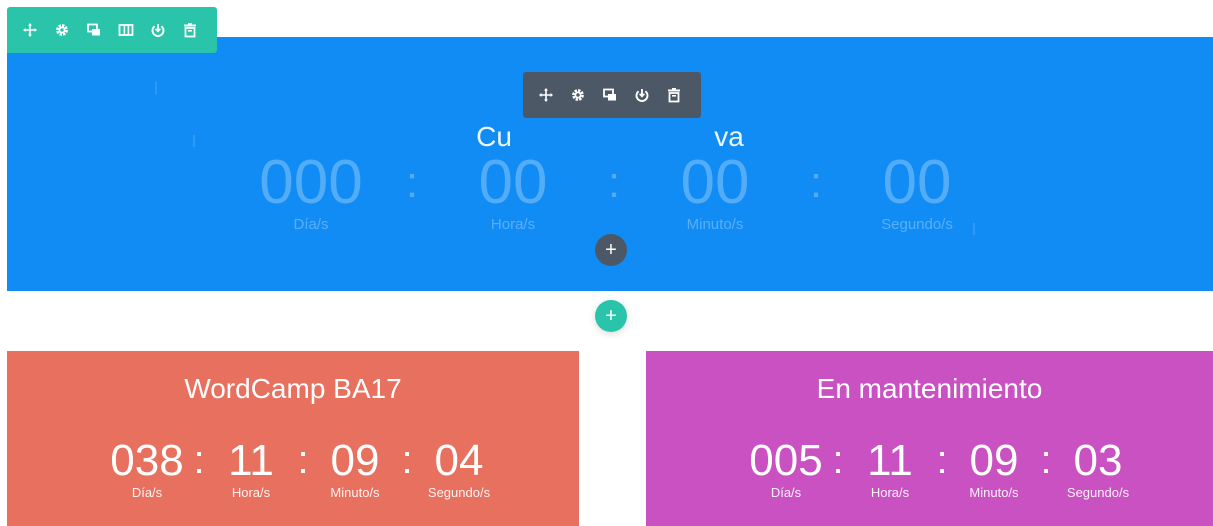  What do you see at coordinates (611, 250) in the screenshot?
I see `add-module-button: +` at bounding box center [611, 250].